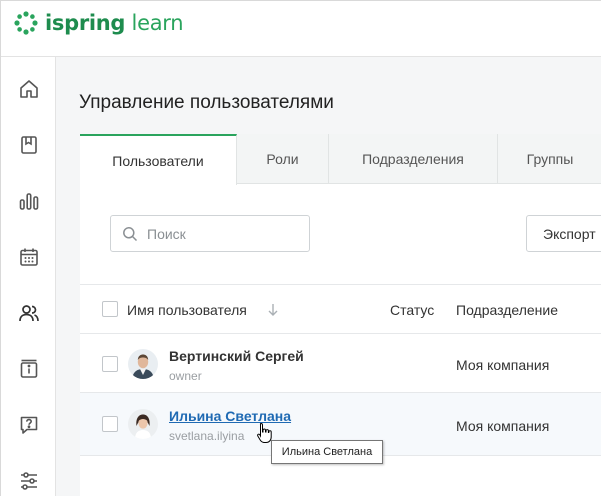 This screenshot has width=601, height=496. What do you see at coordinates (26, 23) in the screenshot?
I see `ispring-logo-icon` at bounding box center [26, 23].